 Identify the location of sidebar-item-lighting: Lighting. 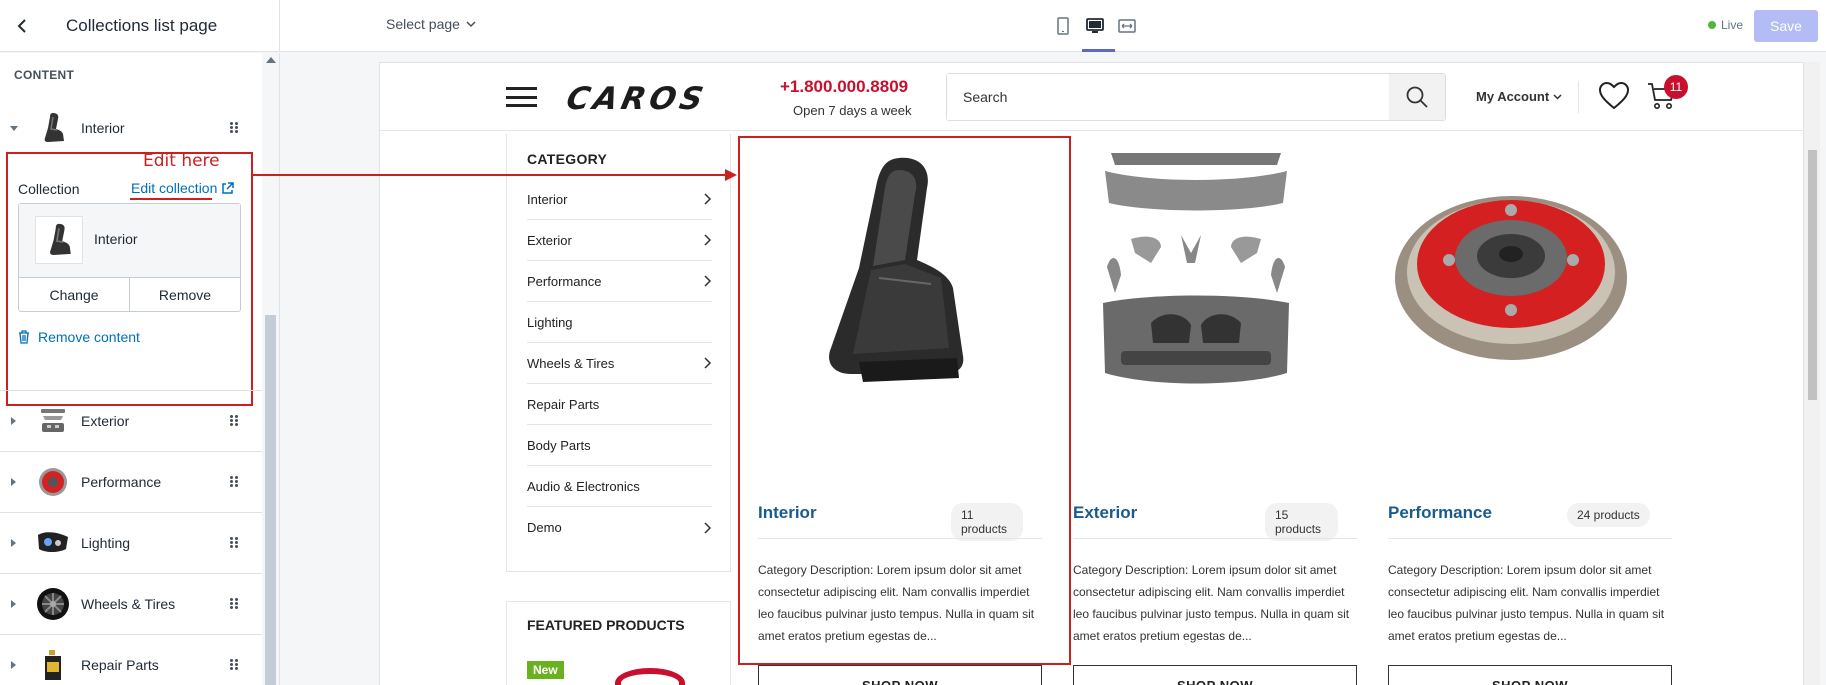
(131, 542).